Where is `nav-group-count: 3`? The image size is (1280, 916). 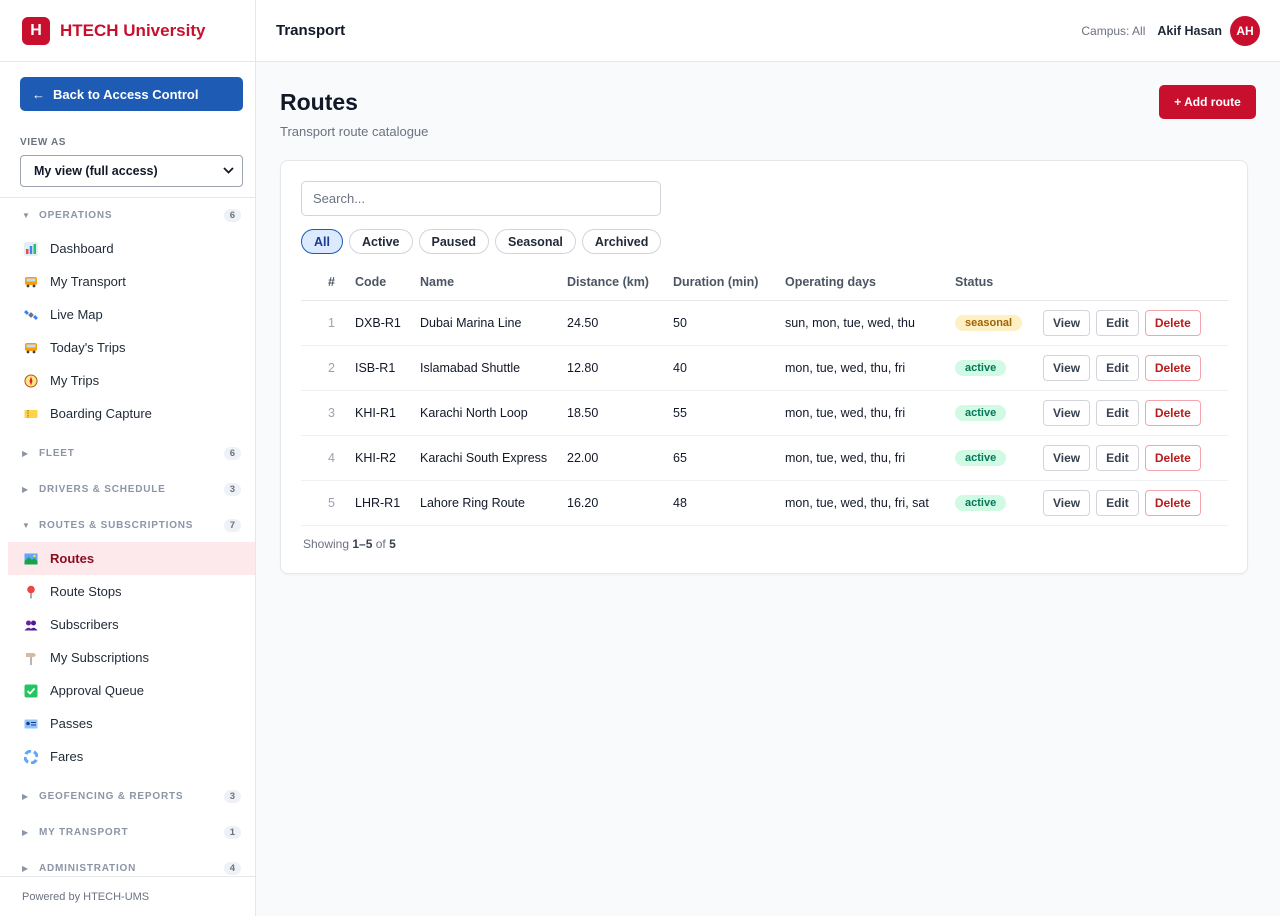
nav-group-count: 3 is located at coordinates (232, 796).